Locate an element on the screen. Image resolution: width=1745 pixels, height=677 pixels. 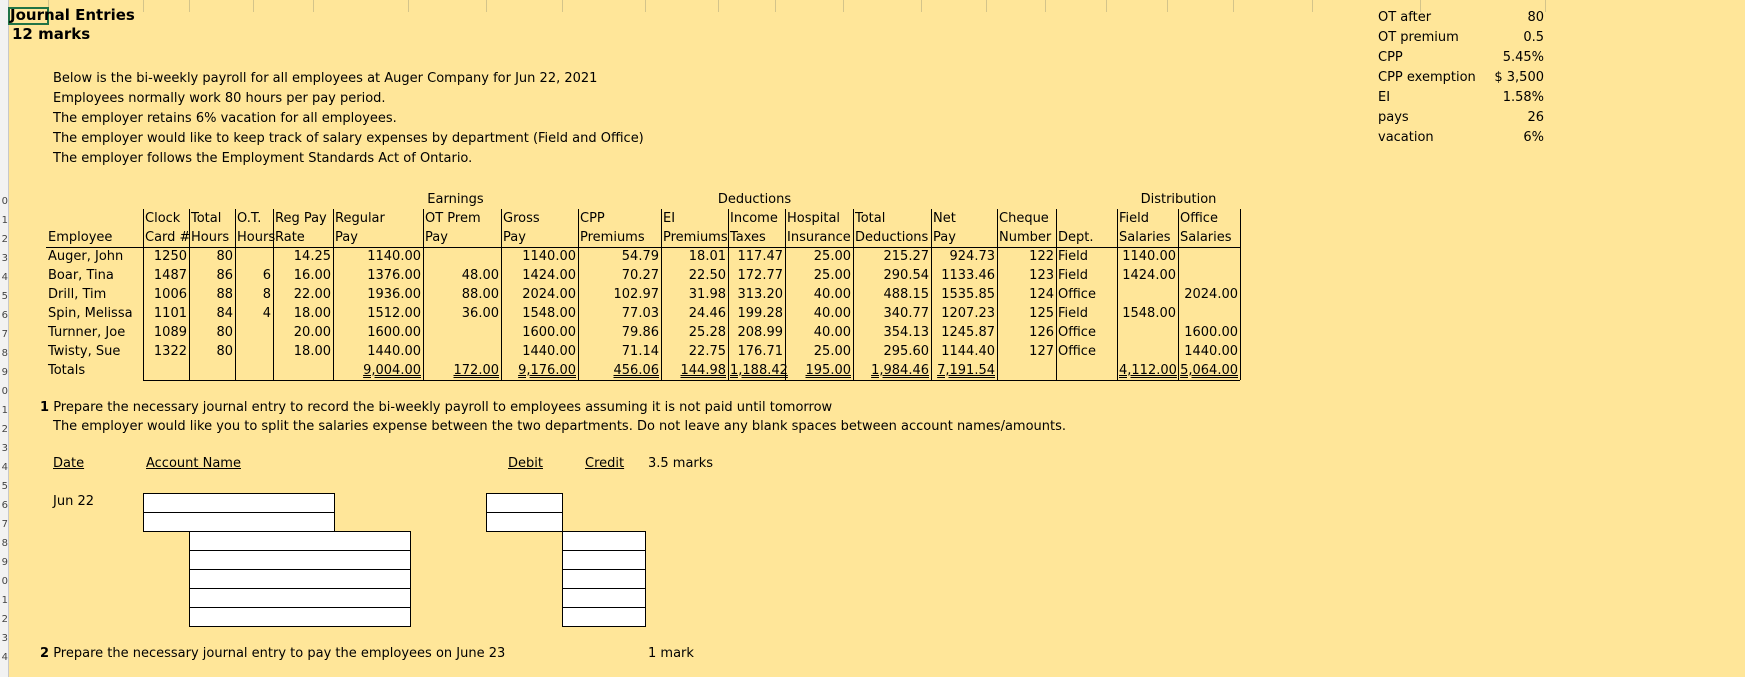
column-header: Pay is located at coordinates (514, 237).